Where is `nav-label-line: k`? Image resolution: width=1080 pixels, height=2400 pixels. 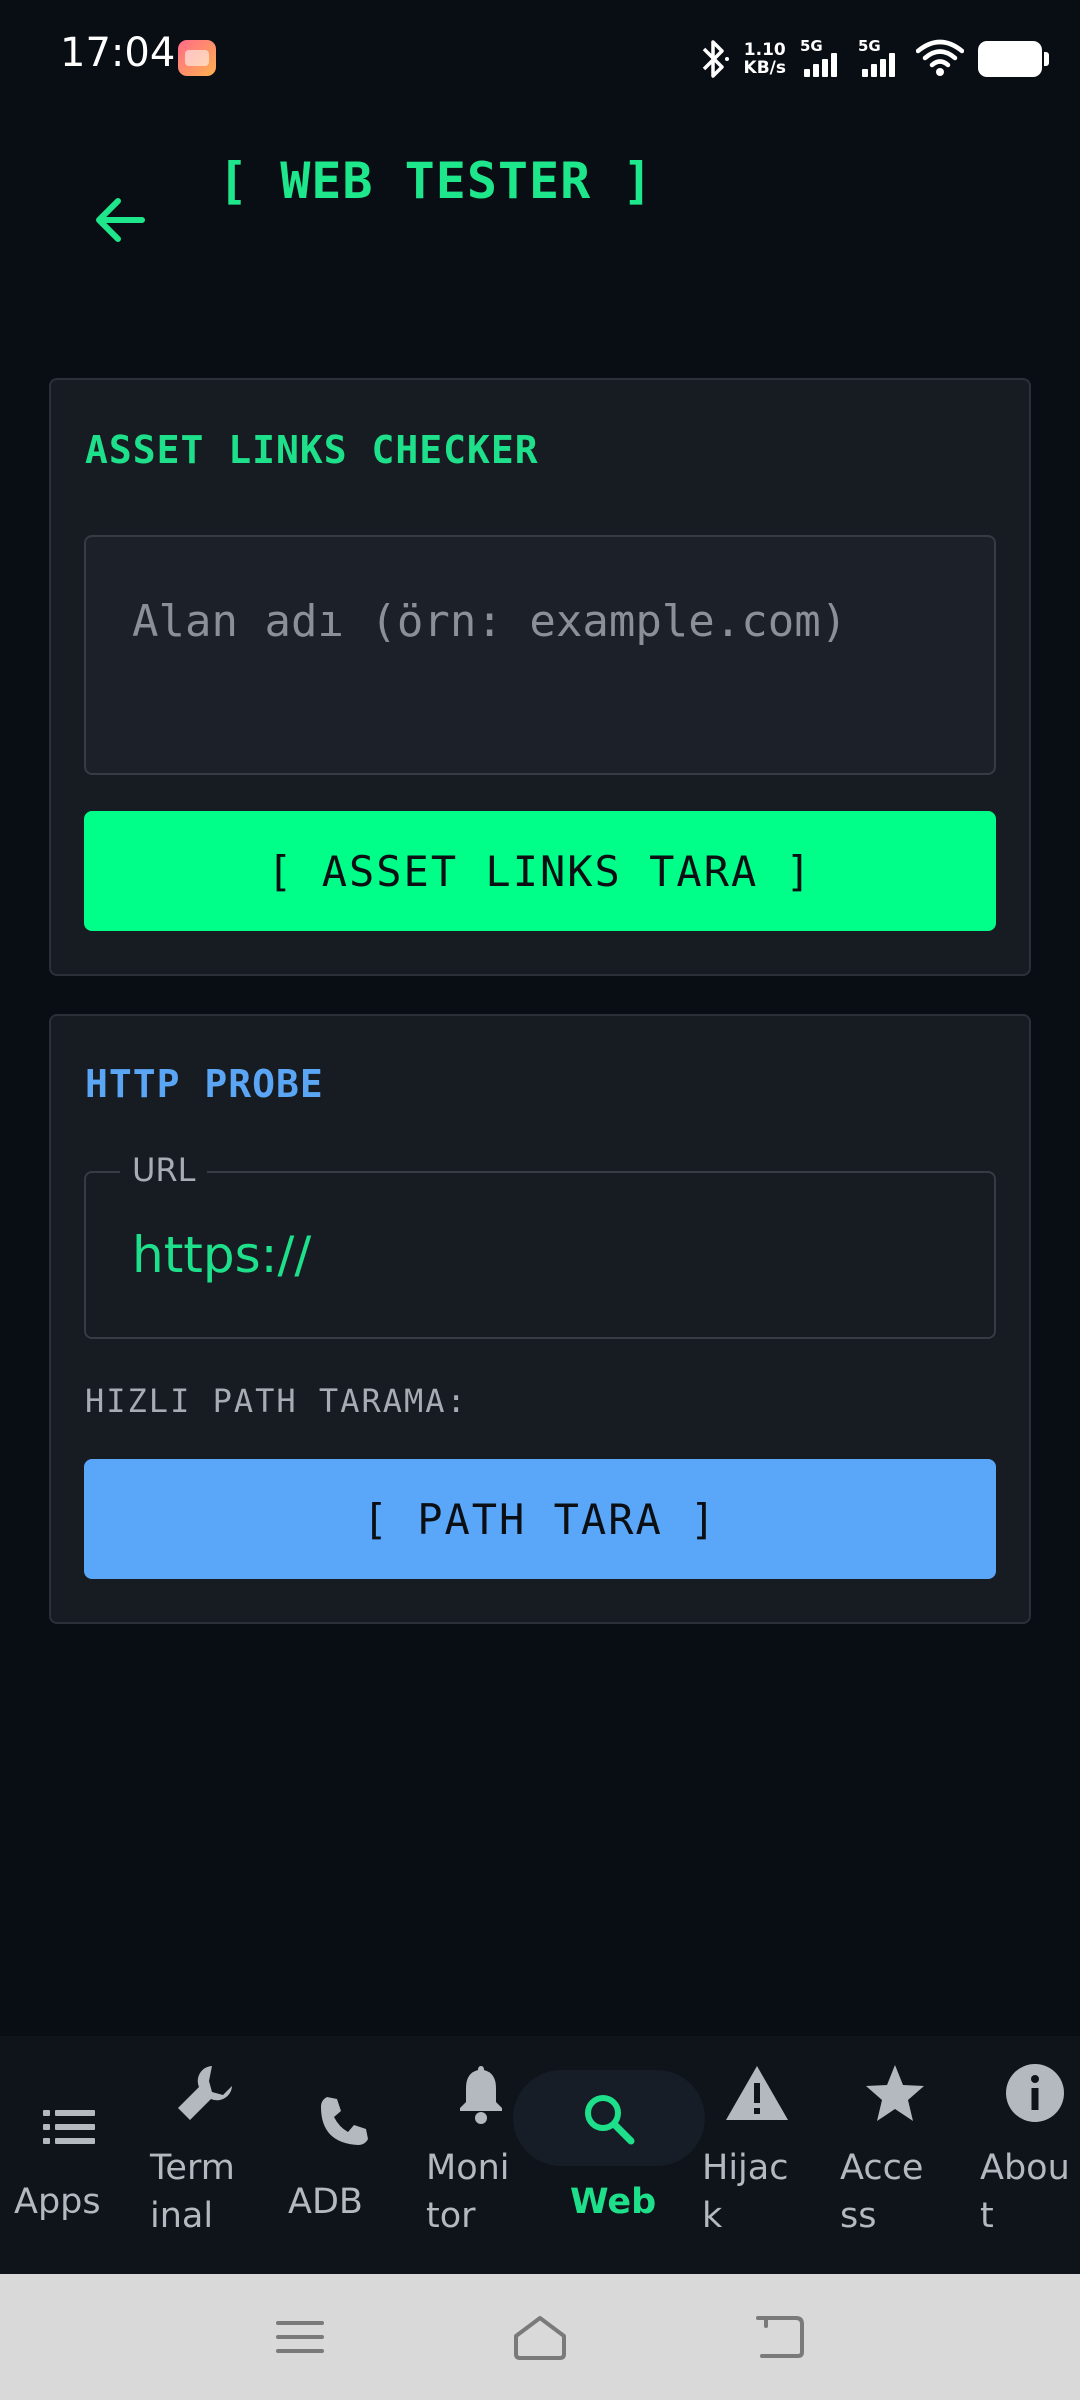 nav-label-line: k is located at coordinates (712, 2216).